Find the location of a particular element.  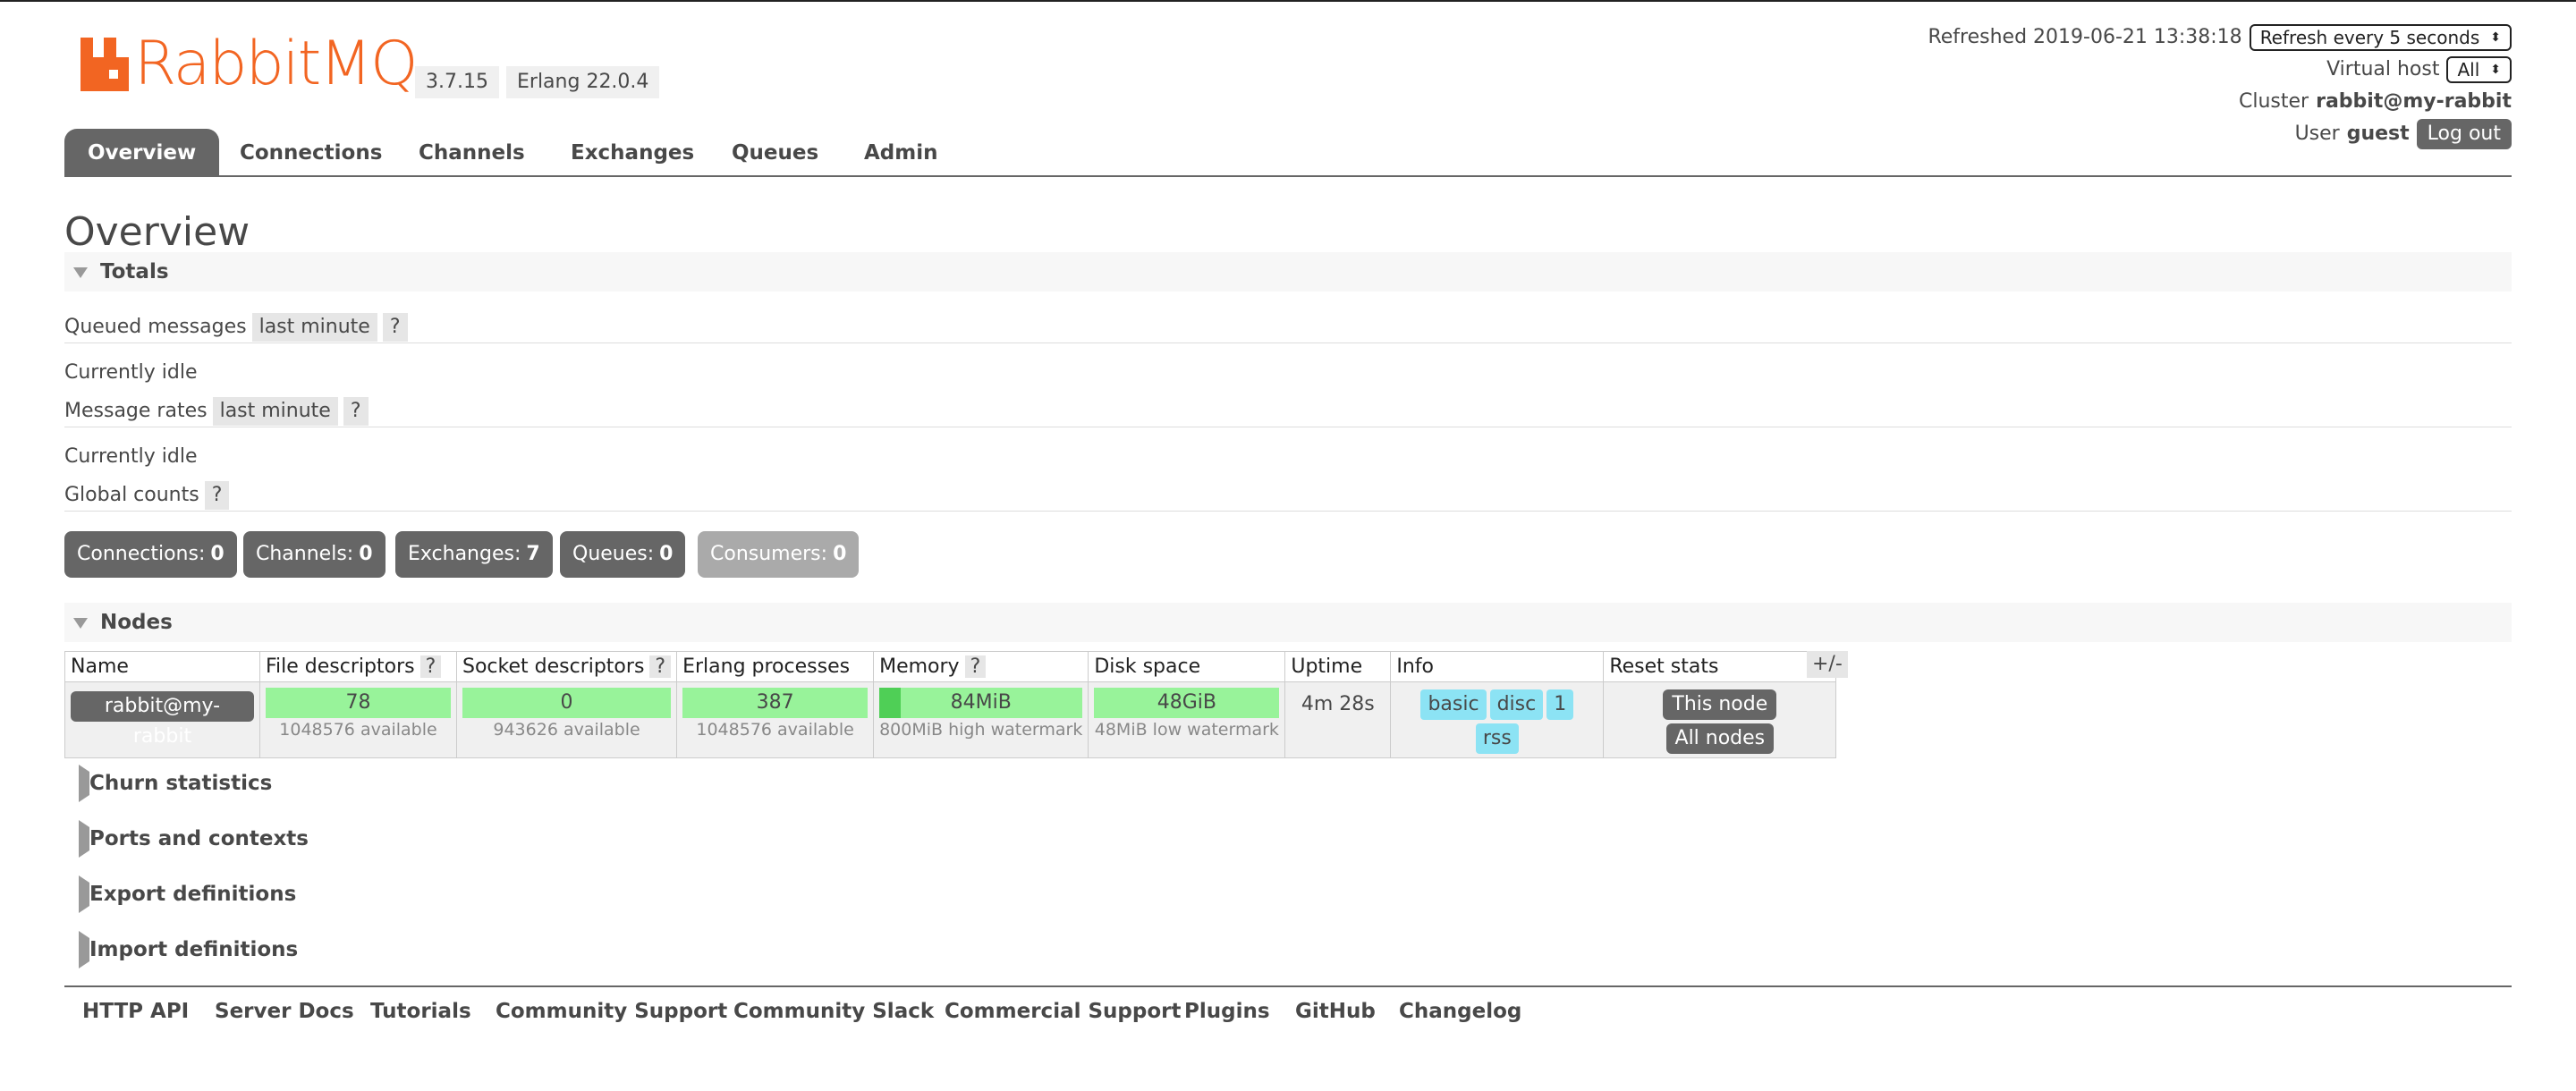

fd-bar: 78 is located at coordinates (358, 703).